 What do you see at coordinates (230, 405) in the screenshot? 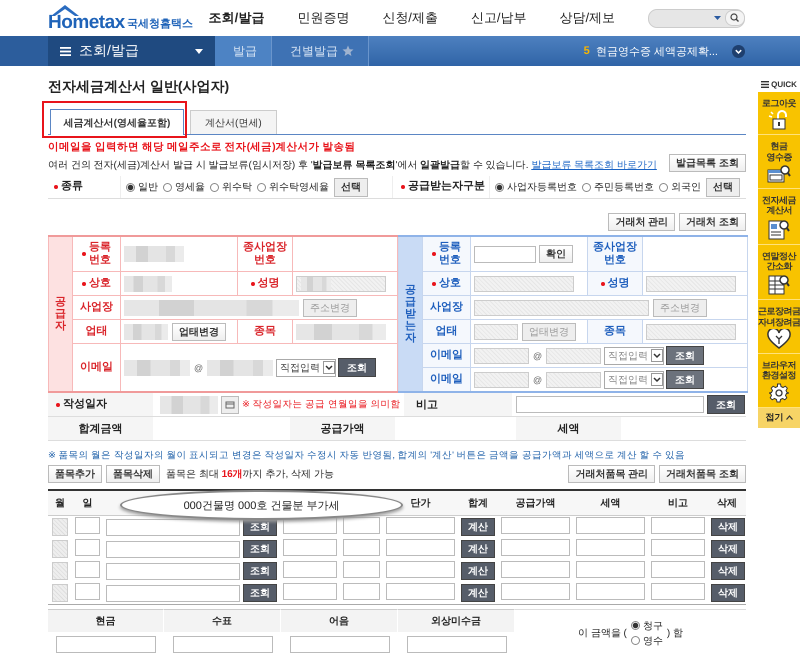
I see `calendar-icon` at bounding box center [230, 405].